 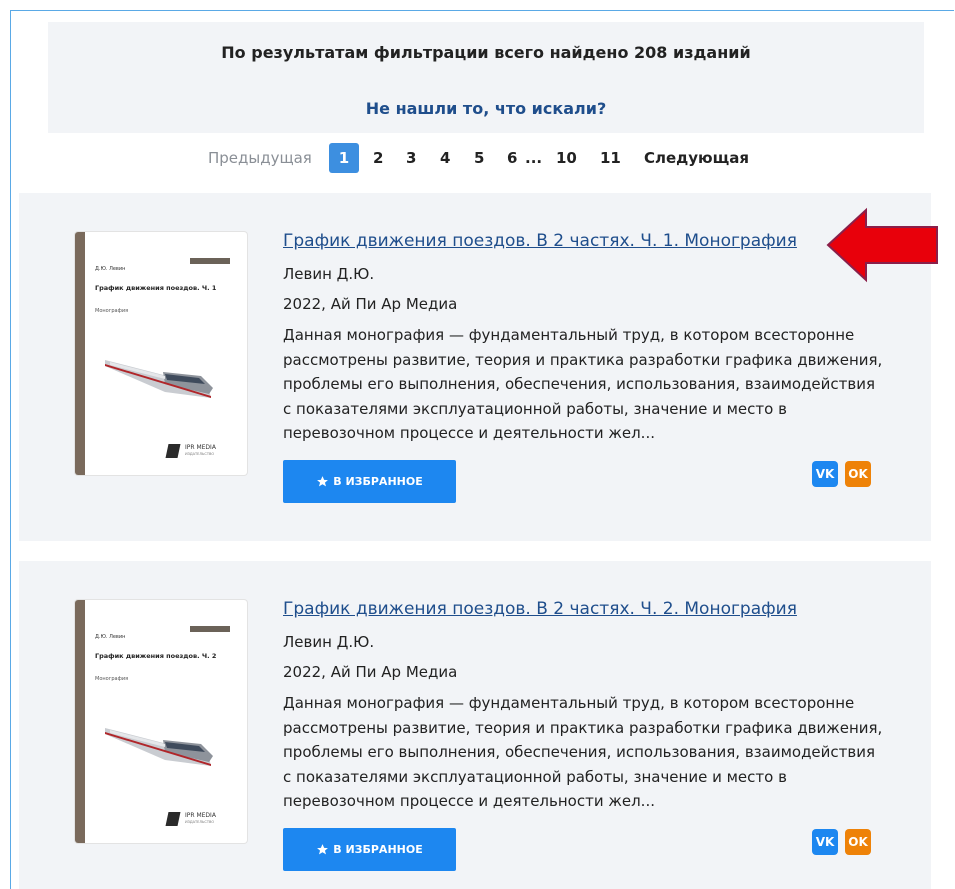 I want to click on pagination-next: Следующая, so click(x=696, y=158).